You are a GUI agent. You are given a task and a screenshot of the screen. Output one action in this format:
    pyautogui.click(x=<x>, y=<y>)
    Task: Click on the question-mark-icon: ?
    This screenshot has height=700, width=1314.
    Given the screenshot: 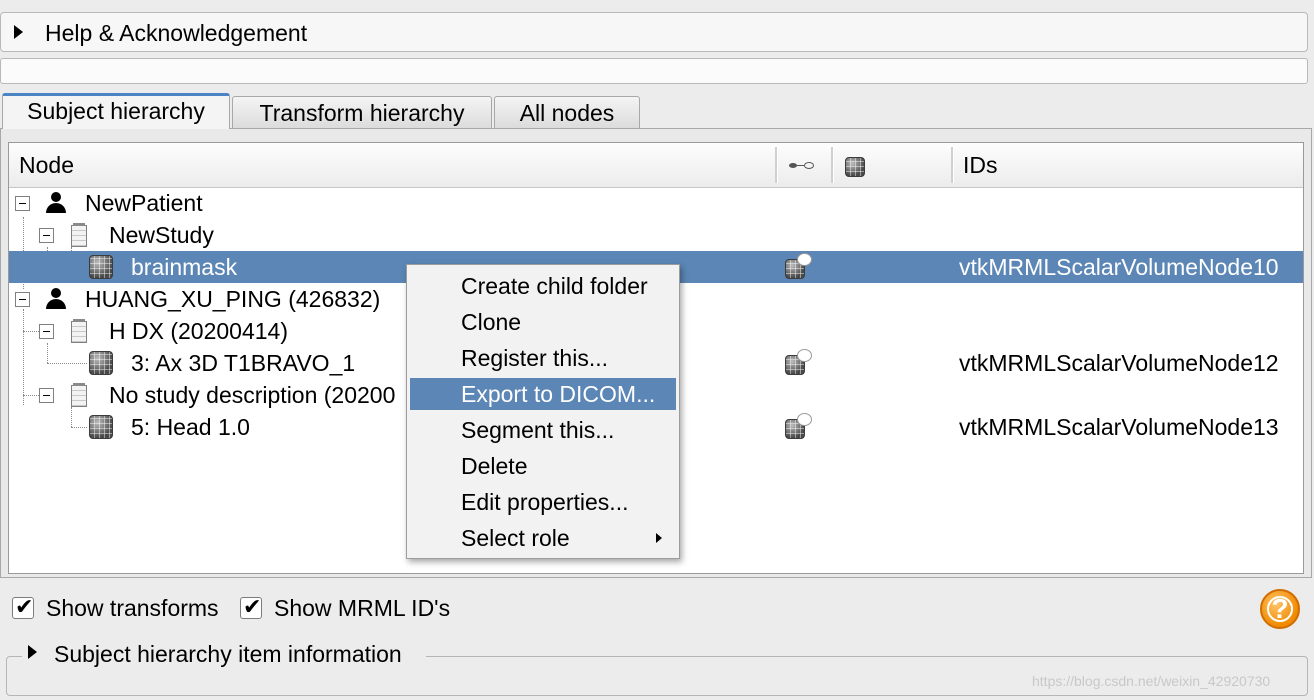 What is the action you would take?
    pyautogui.click(x=1280, y=608)
    